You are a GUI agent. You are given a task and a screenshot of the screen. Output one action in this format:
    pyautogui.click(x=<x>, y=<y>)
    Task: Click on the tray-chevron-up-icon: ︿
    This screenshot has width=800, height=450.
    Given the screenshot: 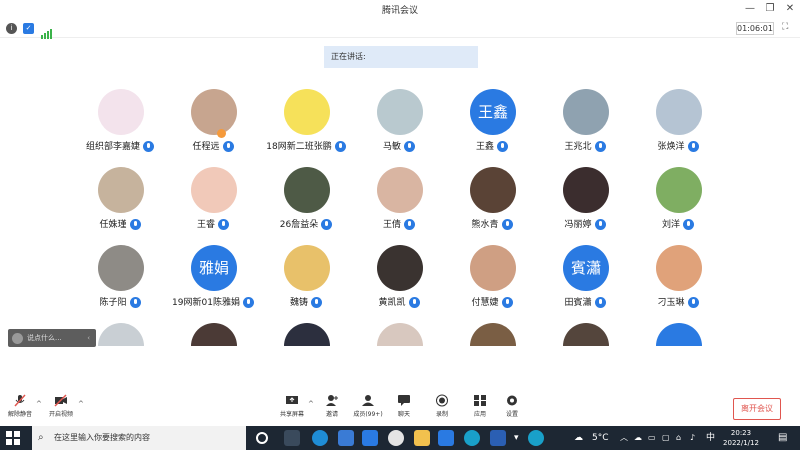 What is the action you would take?
    pyautogui.click(x=624, y=438)
    